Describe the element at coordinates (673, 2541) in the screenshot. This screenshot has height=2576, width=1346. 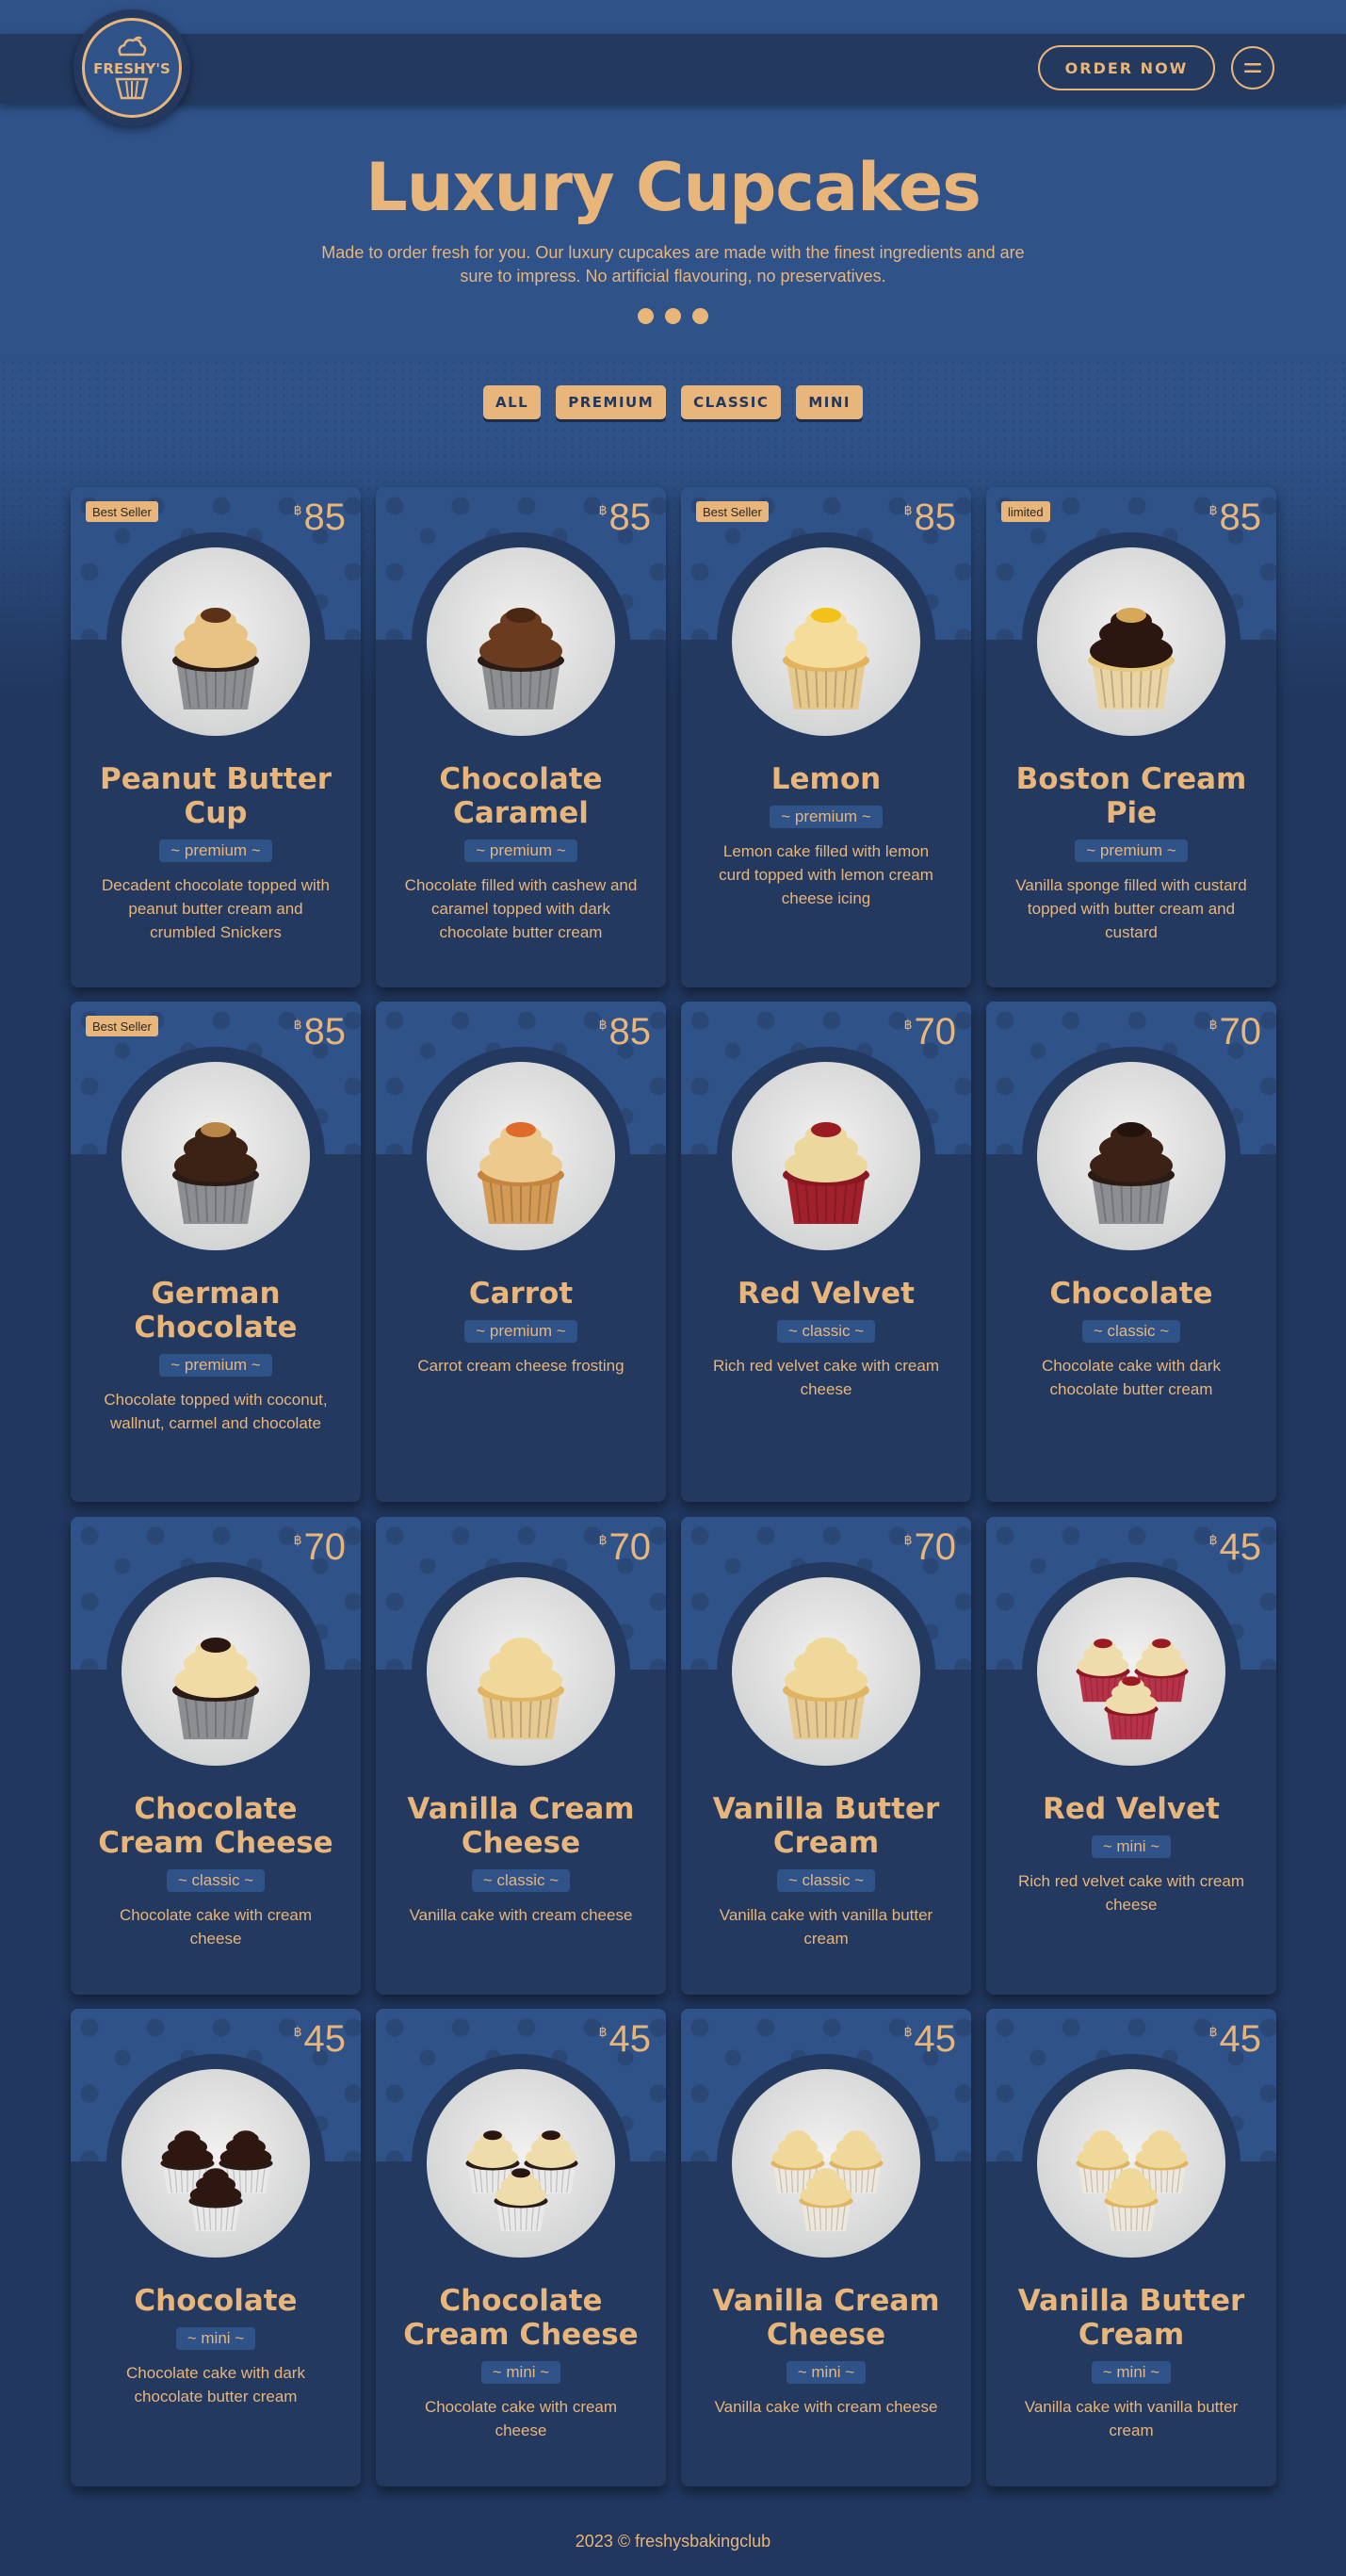
I see `footer-copyright: 2023 © freshysbakingclub` at that location.